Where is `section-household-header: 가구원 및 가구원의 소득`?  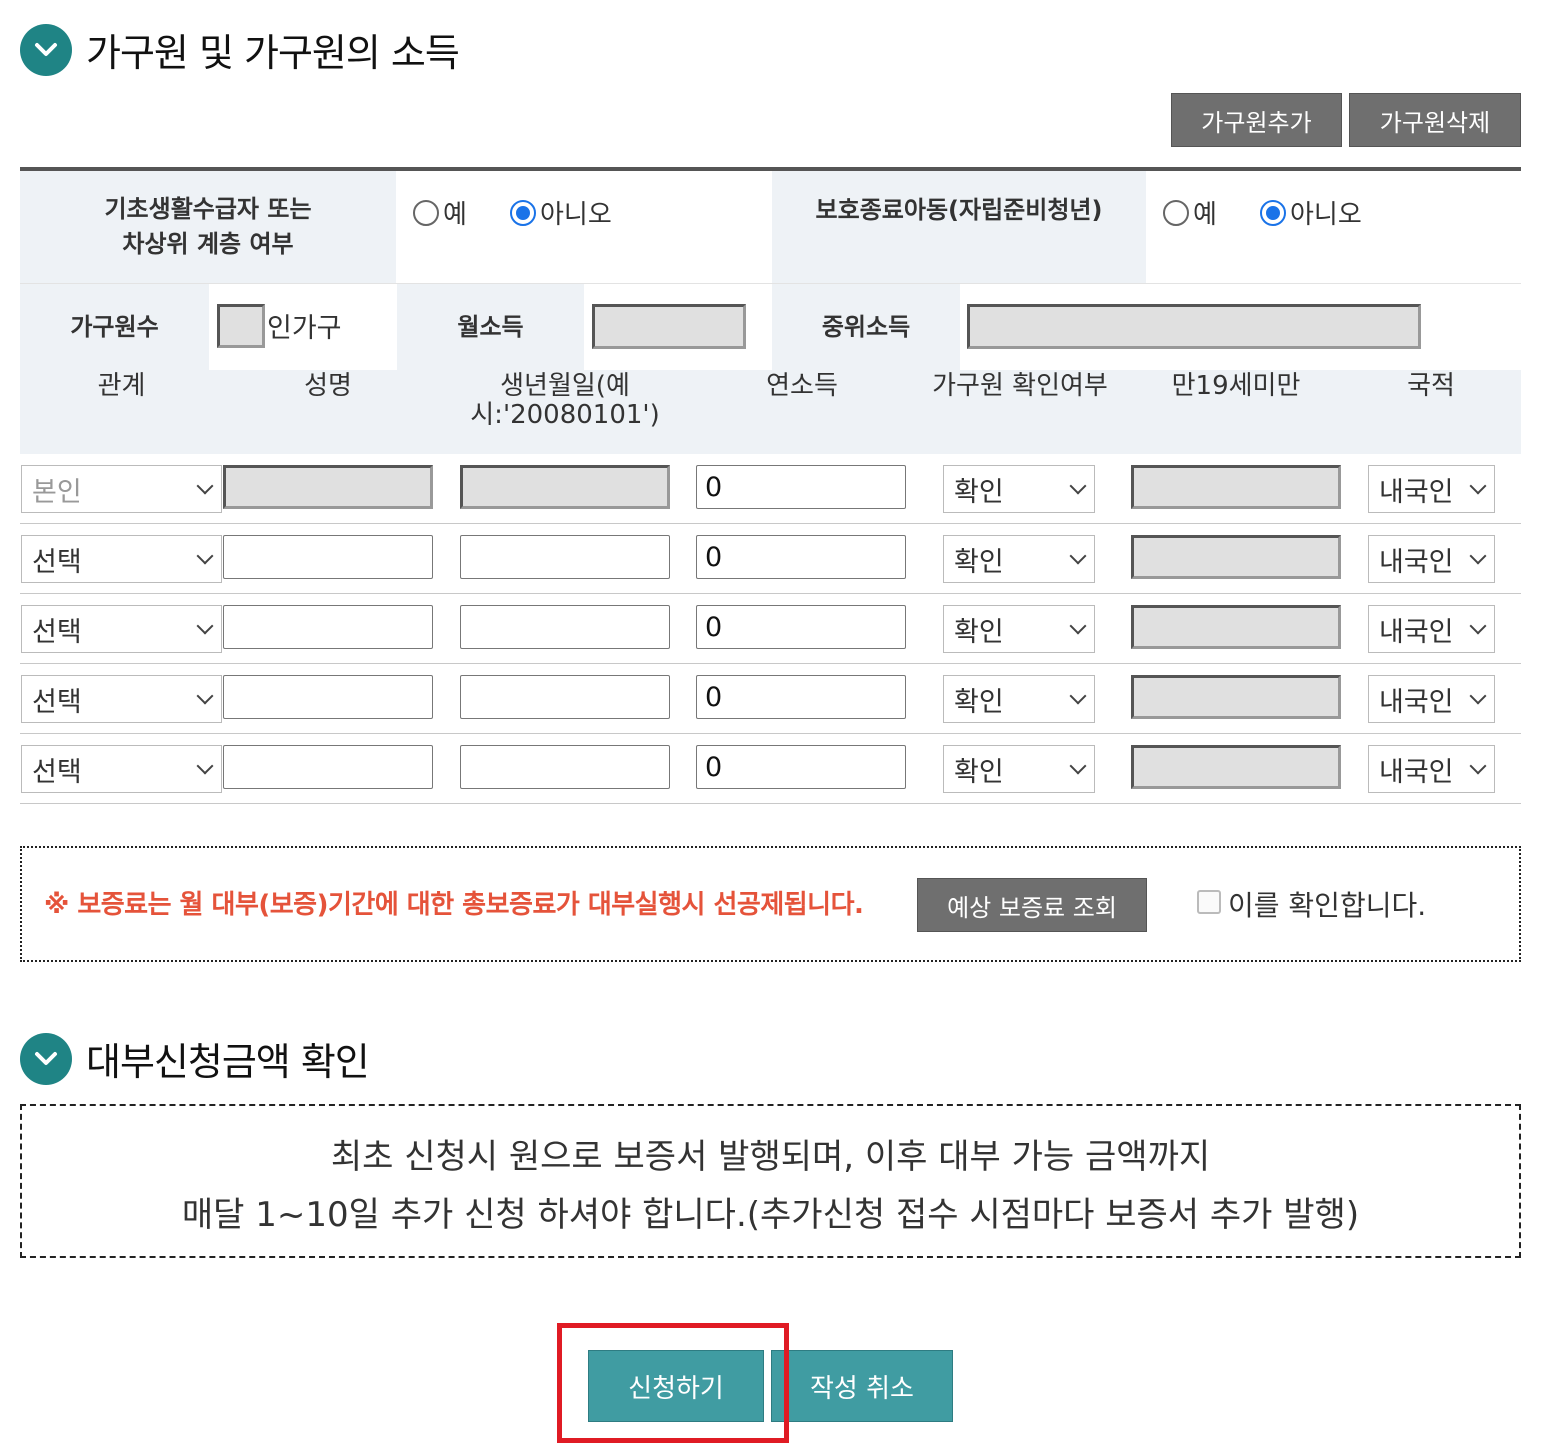 section-household-header: 가구원 및 가구원의 소득 is located at coordinates (240, 49).